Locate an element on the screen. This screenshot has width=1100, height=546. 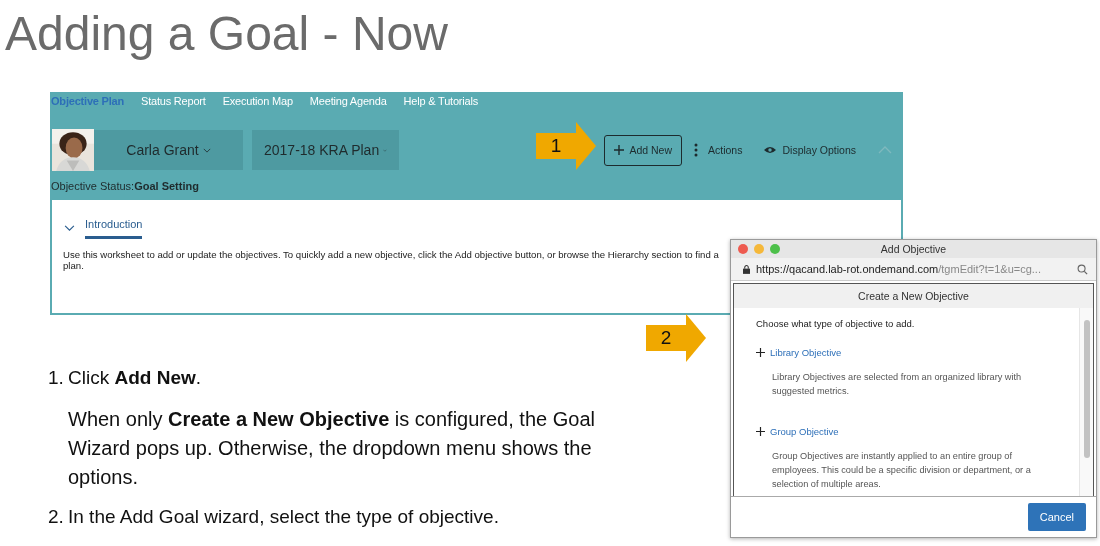
step-note: When only Create a New Objective is configured, the Goal Wizard pops up. Otherwise, the dropdown menu shows the options. is located at coordinates (332, 448).